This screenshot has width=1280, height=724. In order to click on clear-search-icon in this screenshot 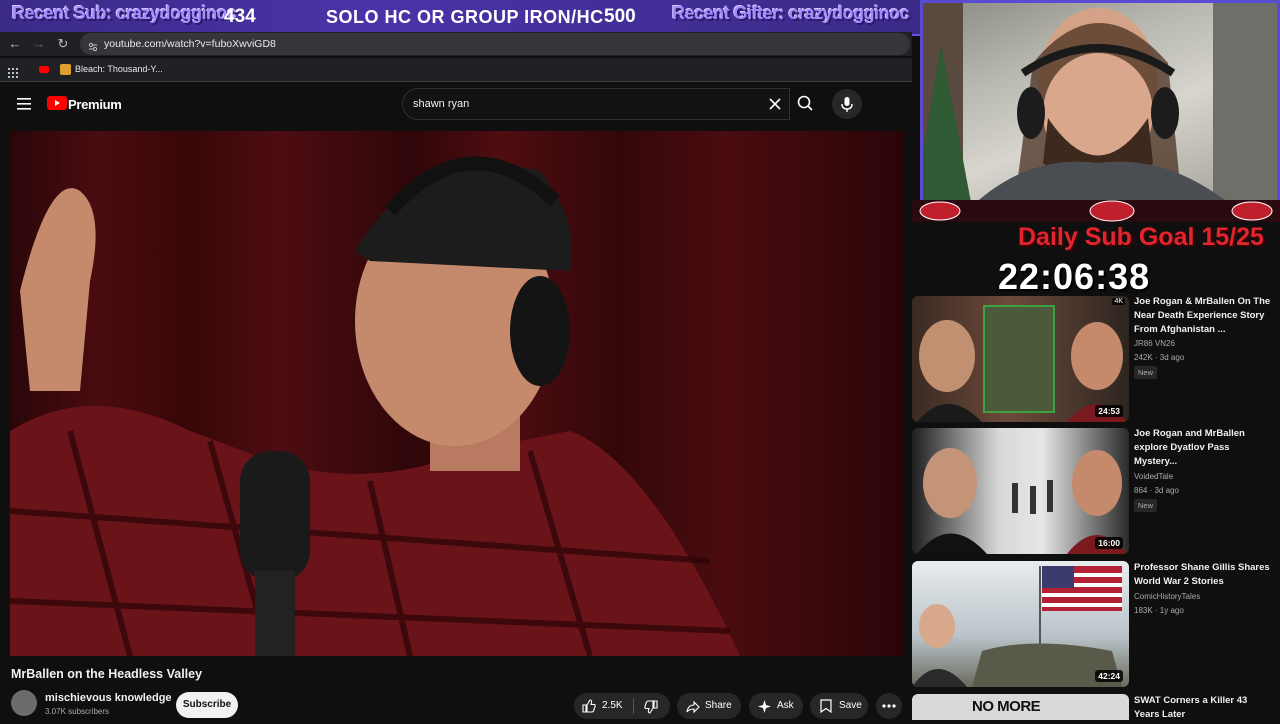, I will do `click(775, 104)`.